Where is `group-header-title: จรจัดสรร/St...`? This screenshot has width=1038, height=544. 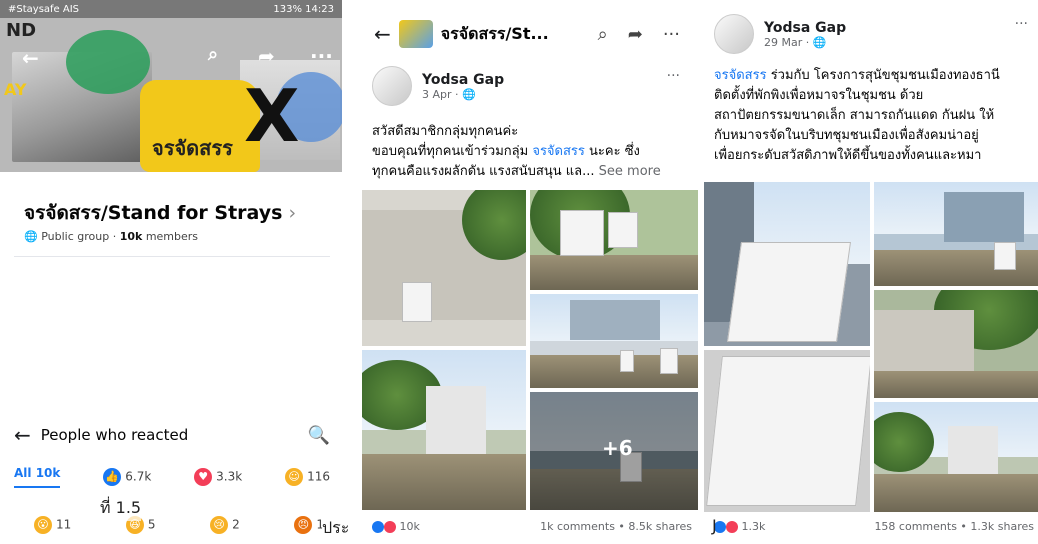
group-header-title: จรจัดสรร/St... is located at coordinates (509, 34).